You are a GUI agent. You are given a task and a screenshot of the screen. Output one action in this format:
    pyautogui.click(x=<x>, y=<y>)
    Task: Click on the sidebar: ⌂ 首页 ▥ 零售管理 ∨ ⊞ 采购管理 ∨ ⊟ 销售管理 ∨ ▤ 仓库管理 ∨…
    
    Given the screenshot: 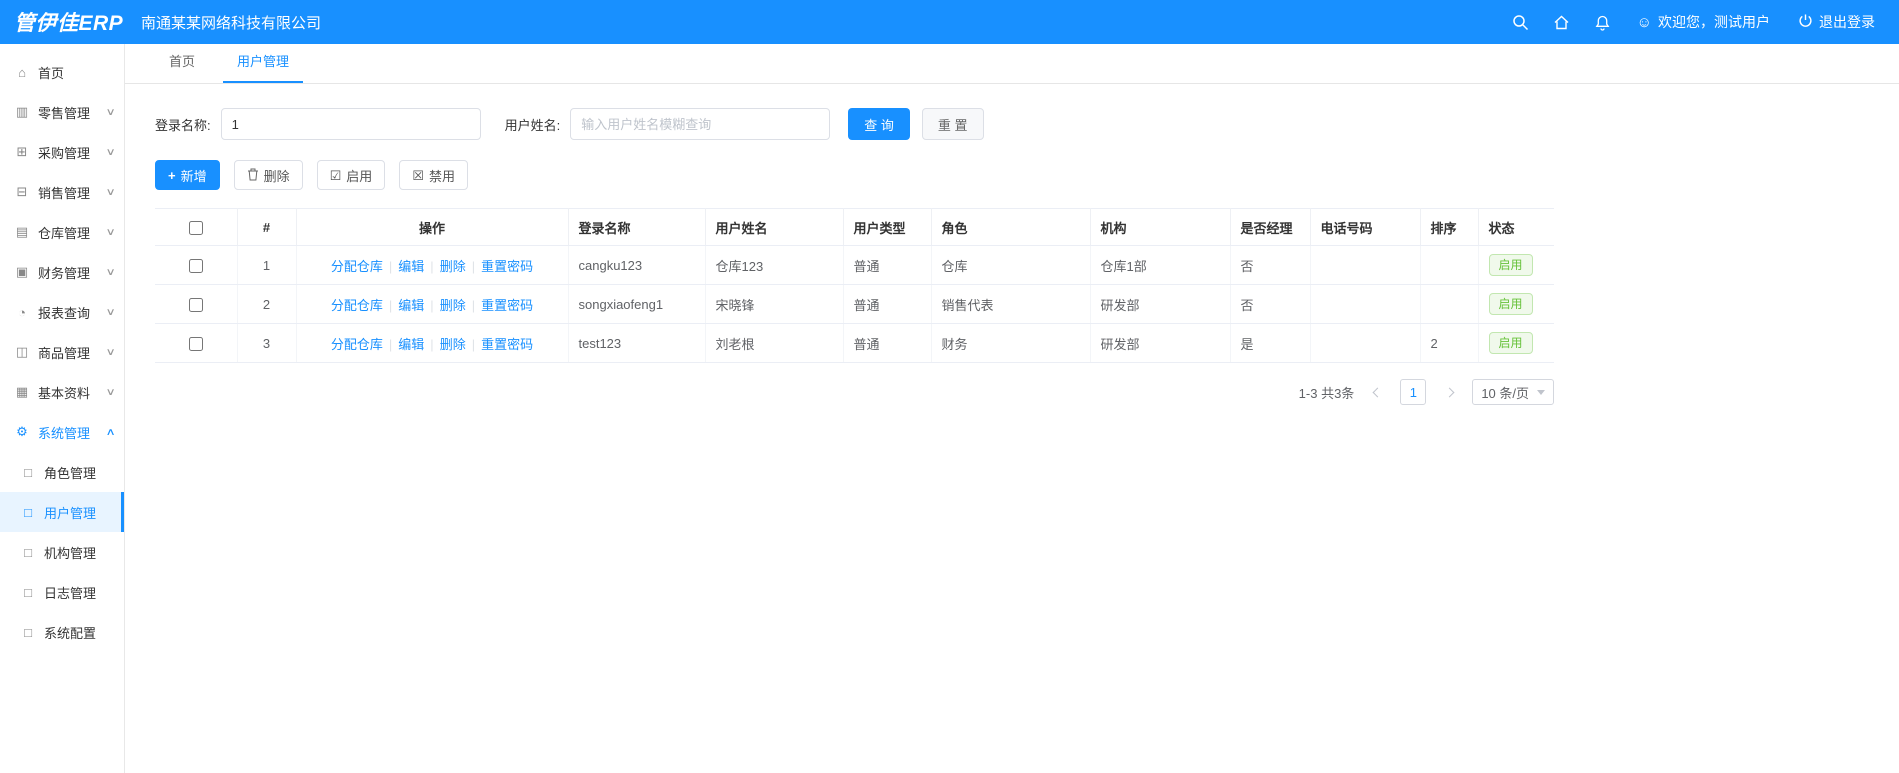 What is the action you would take?
    pyautogui.click(x=62, y=408)
    